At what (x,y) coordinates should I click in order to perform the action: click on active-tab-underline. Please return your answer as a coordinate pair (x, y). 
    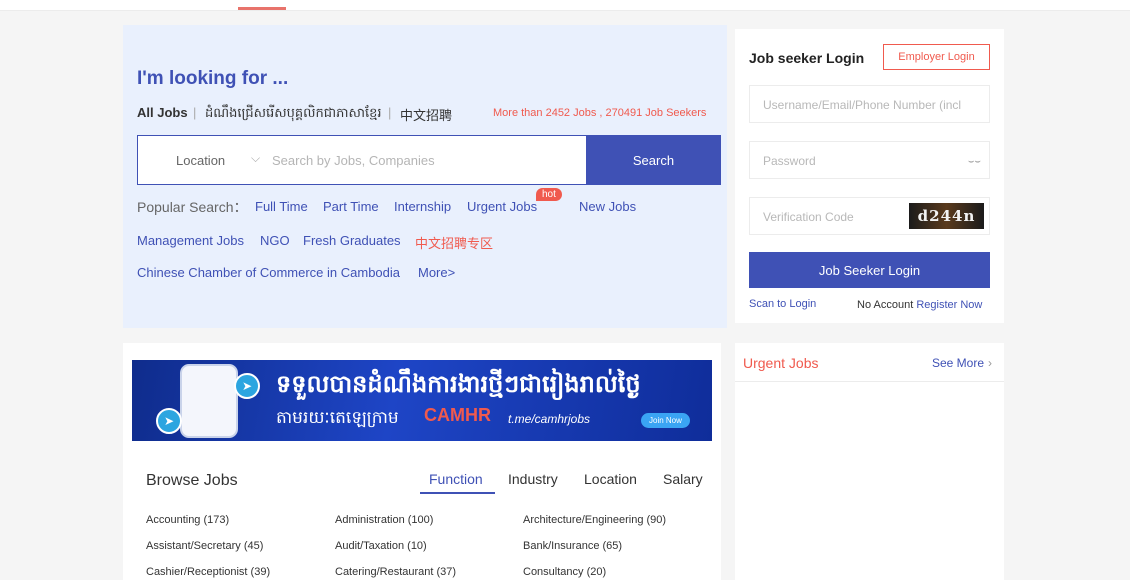
    Looking at the image, I should click on (457, 493).